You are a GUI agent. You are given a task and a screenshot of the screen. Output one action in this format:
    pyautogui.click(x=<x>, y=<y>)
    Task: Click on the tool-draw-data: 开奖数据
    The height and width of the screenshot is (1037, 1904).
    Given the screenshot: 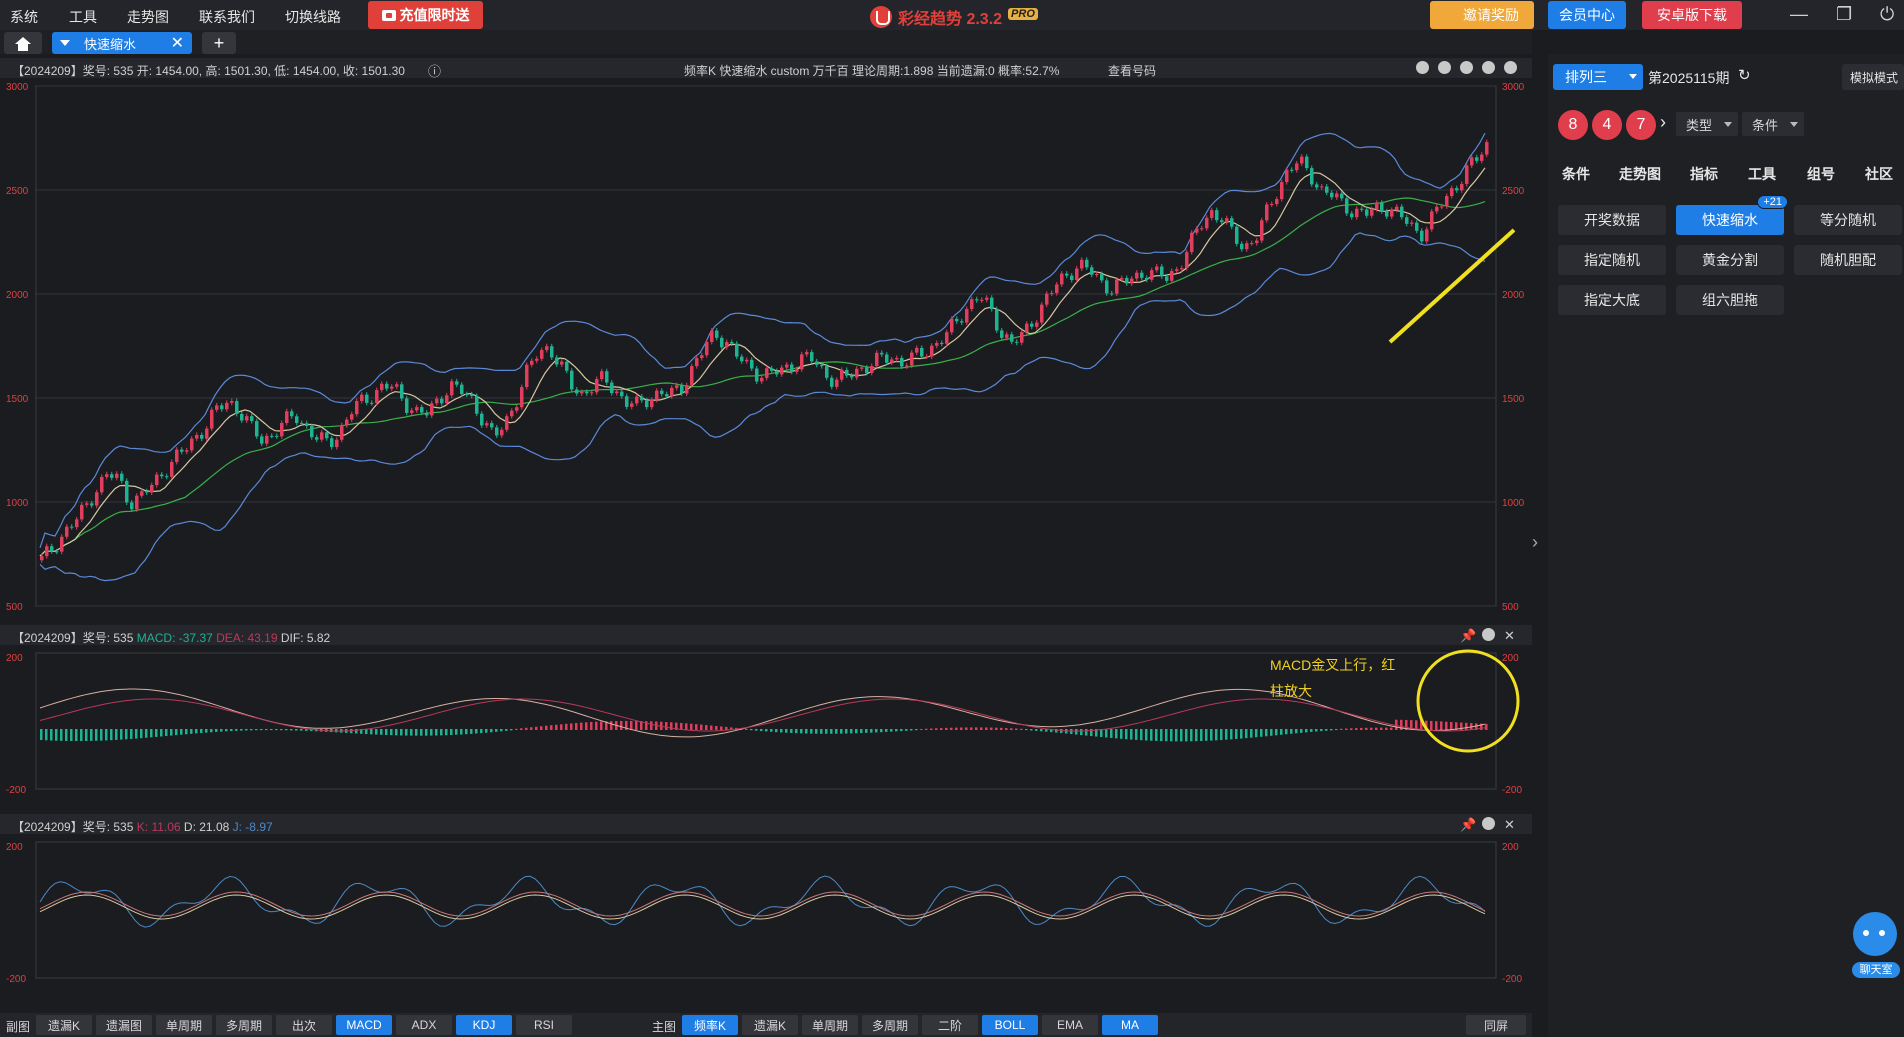 What is the action you would take?
    pyautogui.click(x=1612, y=220)
    